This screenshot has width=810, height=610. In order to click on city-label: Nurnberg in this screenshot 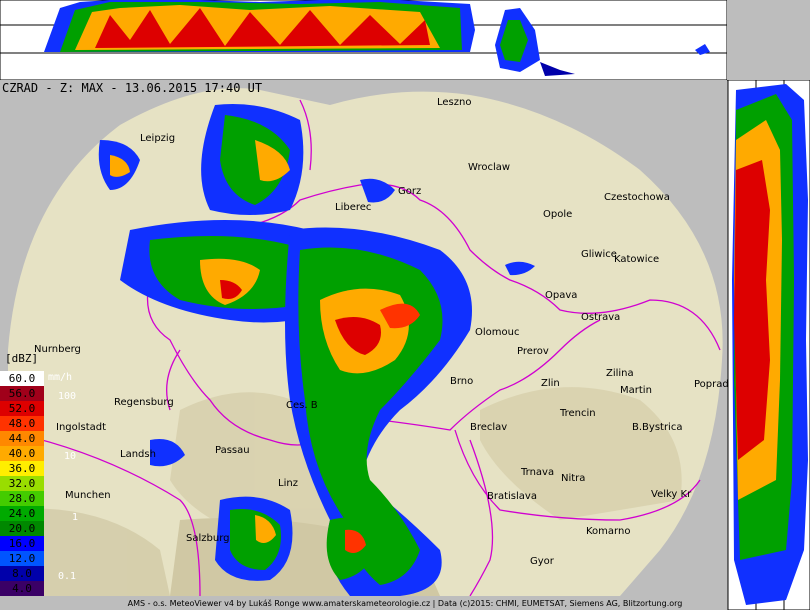, I will do `click(57, 349)`.